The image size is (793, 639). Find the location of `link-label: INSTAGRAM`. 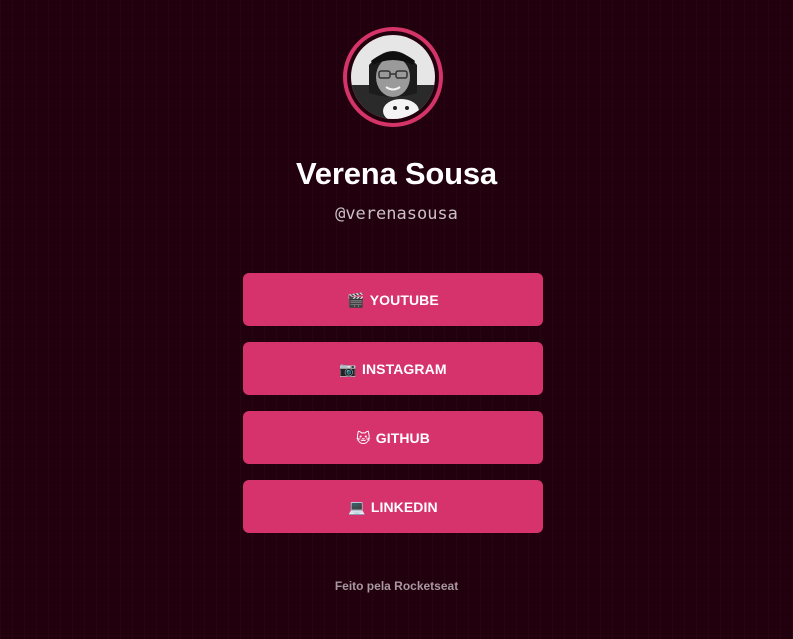

link-label: INSTAGRAM is located at coordinates (404, 368).